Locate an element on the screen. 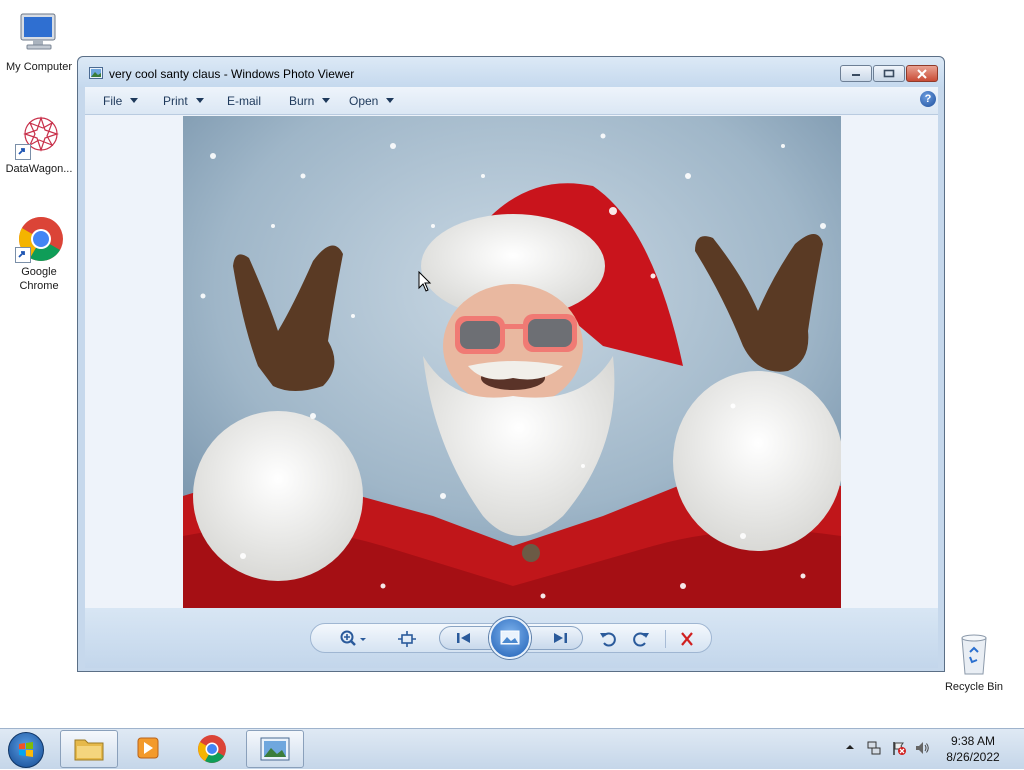 This screenshot has width=1024, height=770. menu-burn-label: Burn is located at coordinates (302, 101).